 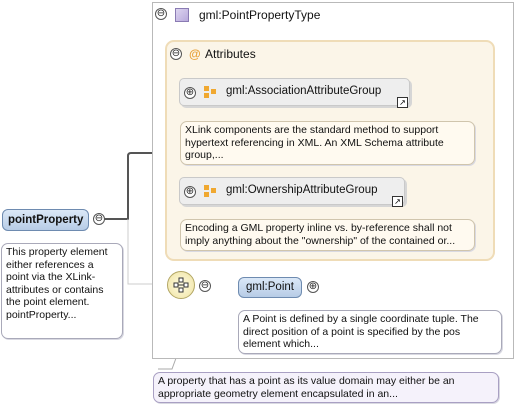 I want to click on point-expand-button: ⊕, so click(x=313, y=287).